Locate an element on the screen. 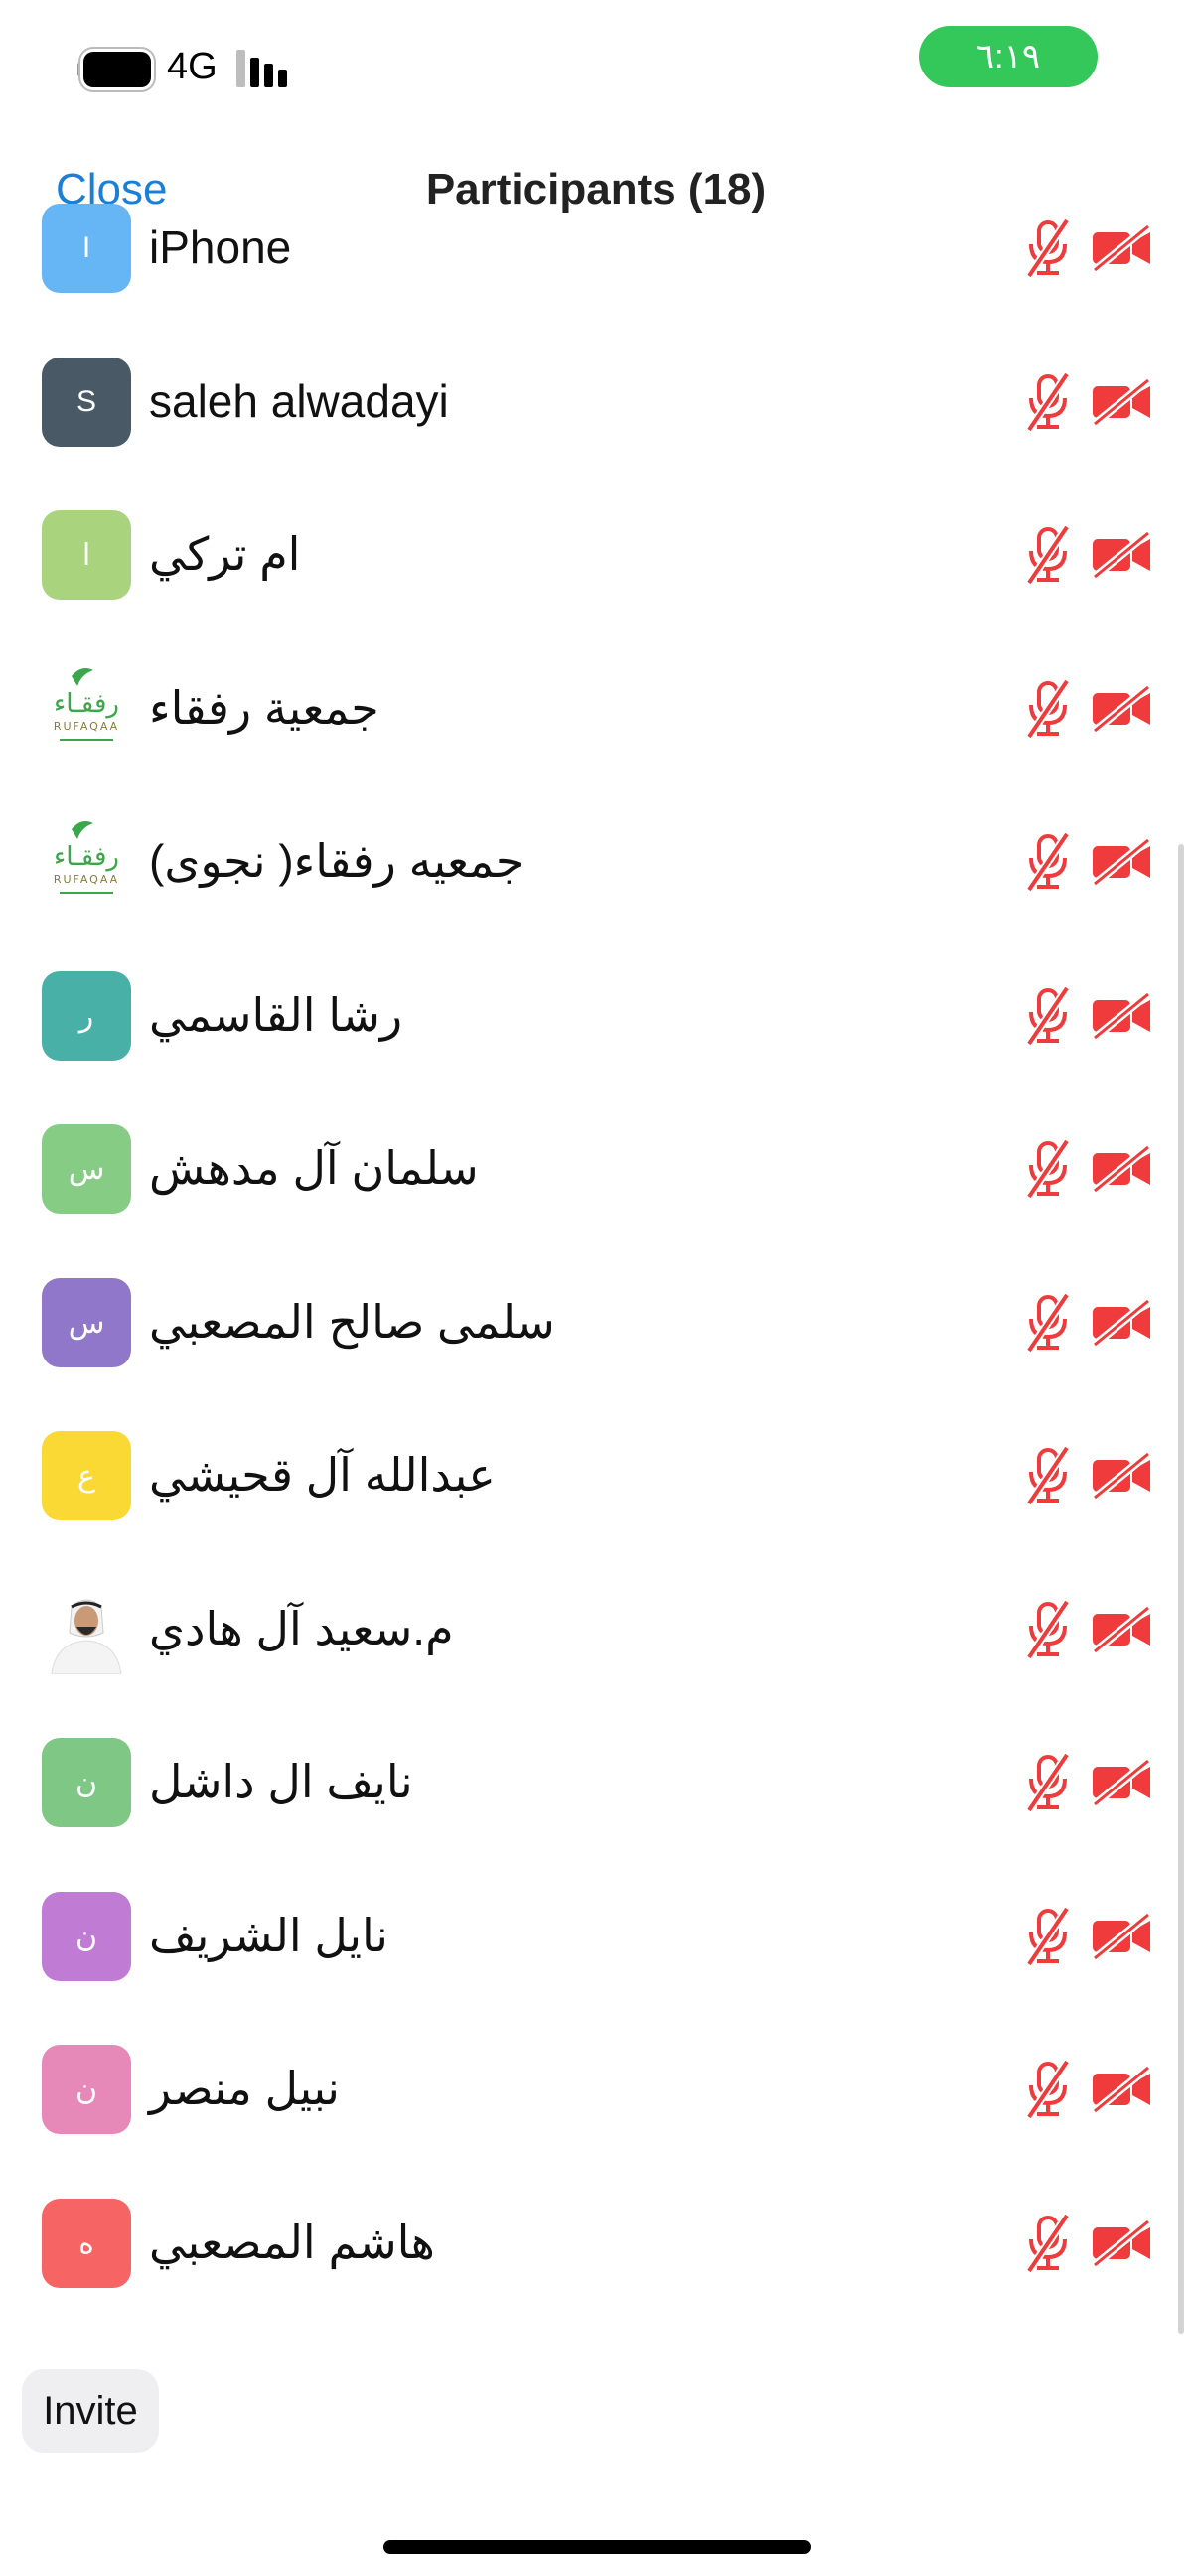 This screenshot has height=2576, width=1192. participant-row: رفقـاء RUFAQAA جمعيه رفقاء( نجوى) is located at coordinates (596, 888).